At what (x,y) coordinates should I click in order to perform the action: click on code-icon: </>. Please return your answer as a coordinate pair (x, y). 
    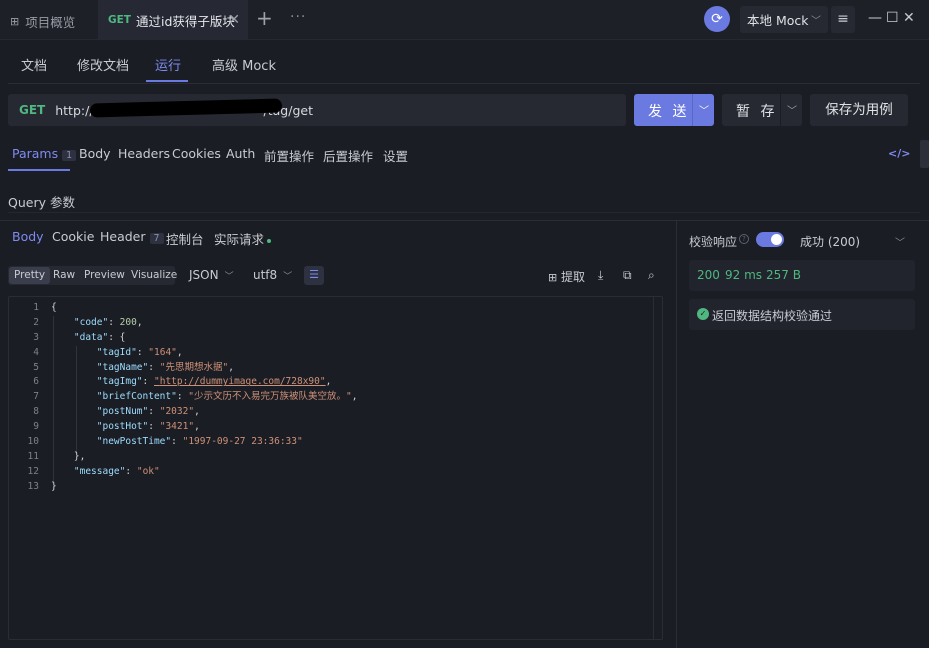
    Looking at the image, I should click on (899, 153).